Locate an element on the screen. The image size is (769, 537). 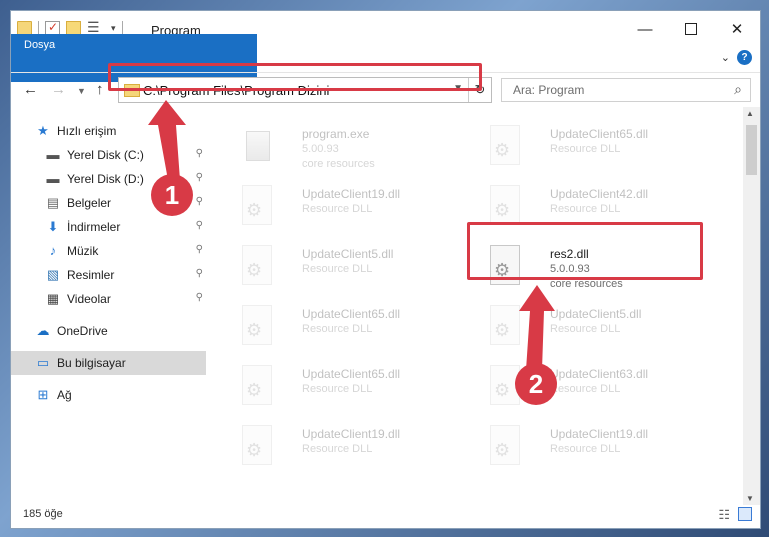
documents-icon: ▤ is located at coordinates (53, 202).